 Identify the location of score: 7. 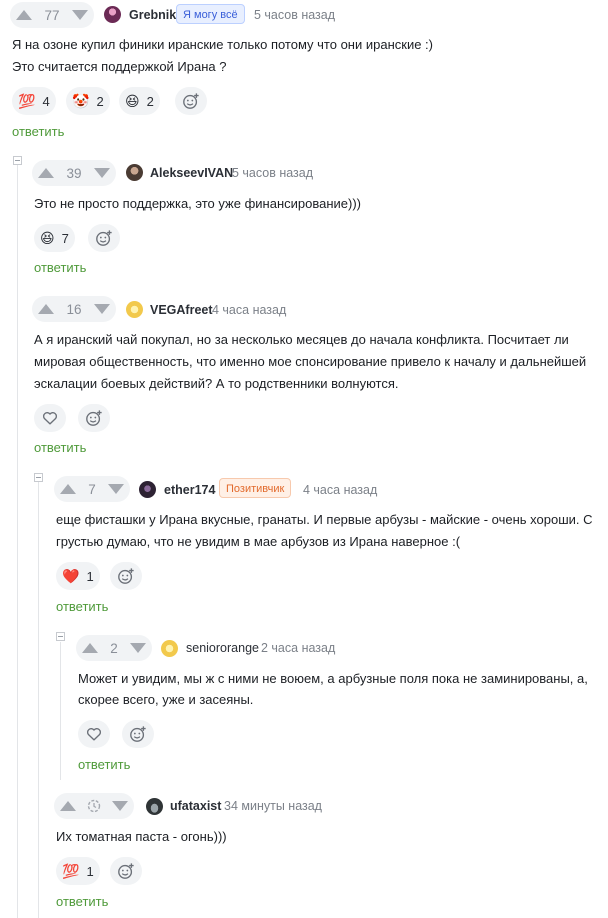
(92, 489).